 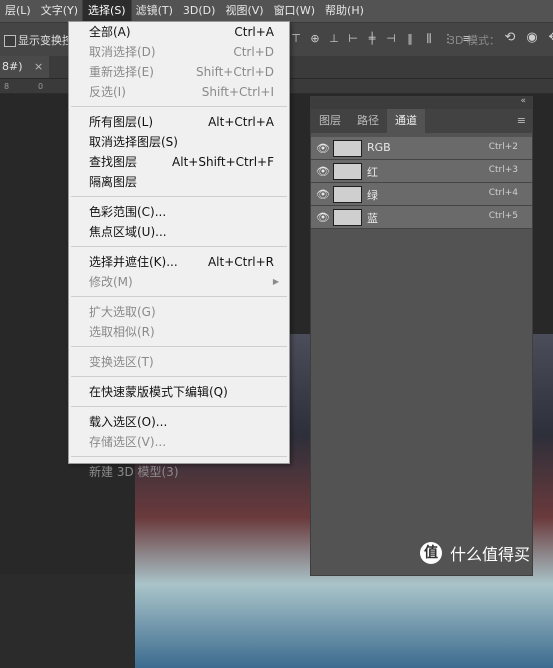 What do you see at coordinates (406, 121) in the screenshot?
I see `panel-tab: 通道` at bounding box center [406, 121].